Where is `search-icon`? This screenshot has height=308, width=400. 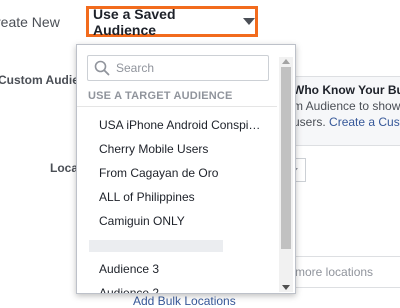 search-icon is located at coordinates (102, 68).